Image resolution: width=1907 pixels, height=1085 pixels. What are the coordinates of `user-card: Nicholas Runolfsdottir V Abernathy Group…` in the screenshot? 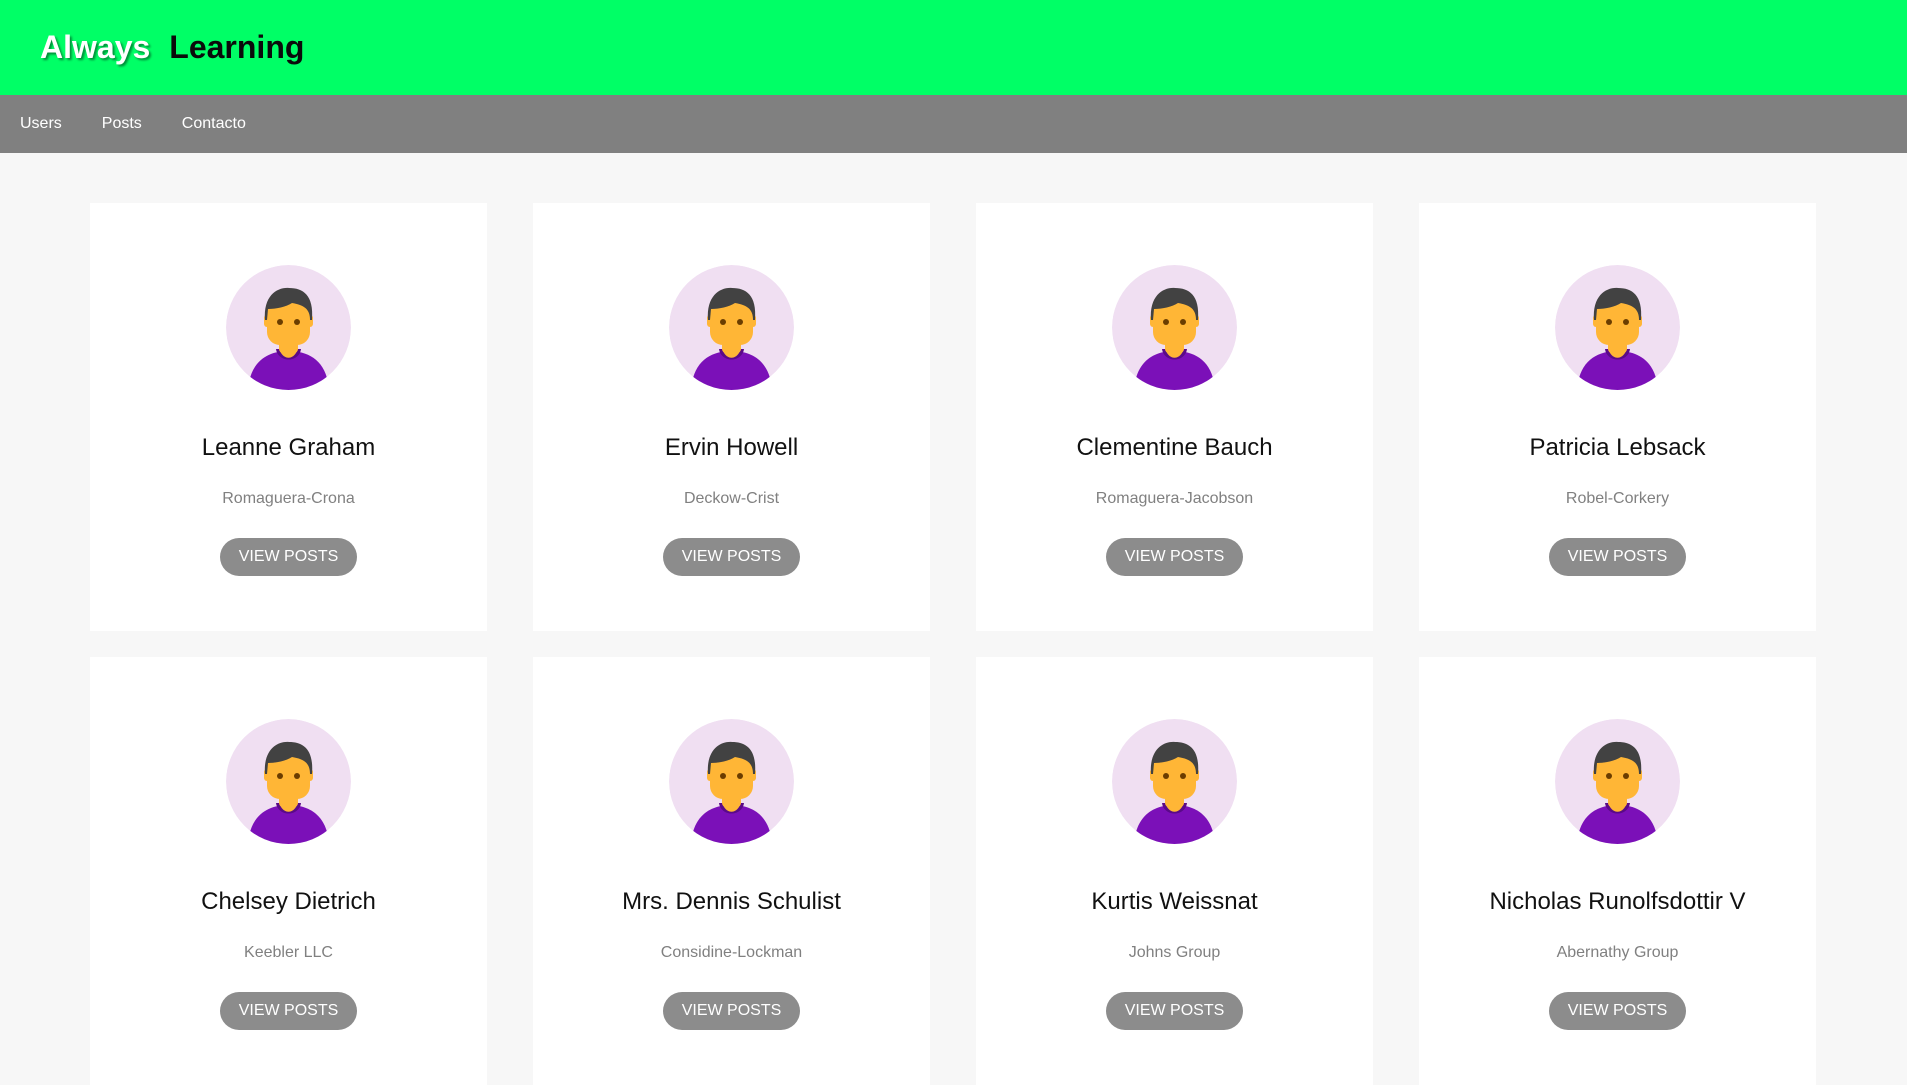 It's located at (1617, 871).